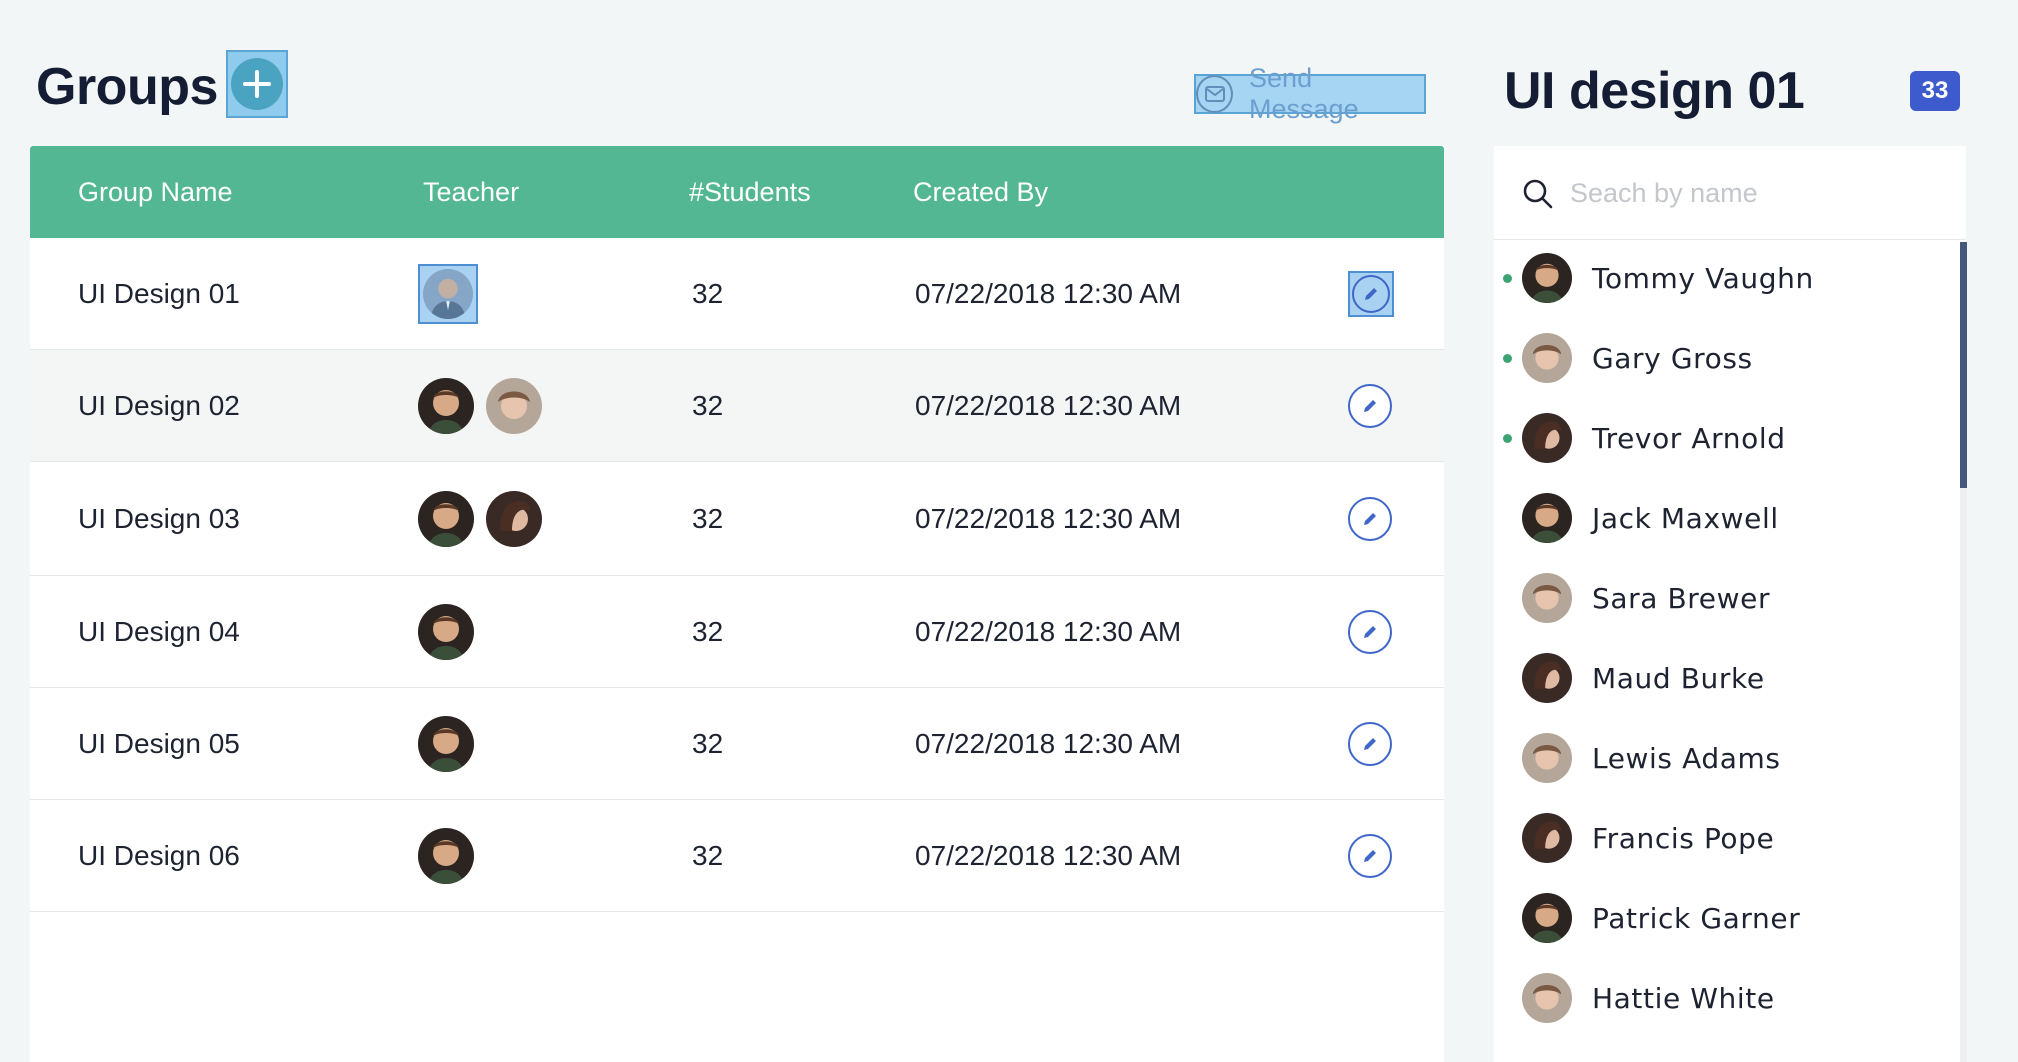 This screenshot has width=2018, height=1062. Describe the element at coordinates (1215, 94) in the screenshot. I see `mail-icon` at that location.